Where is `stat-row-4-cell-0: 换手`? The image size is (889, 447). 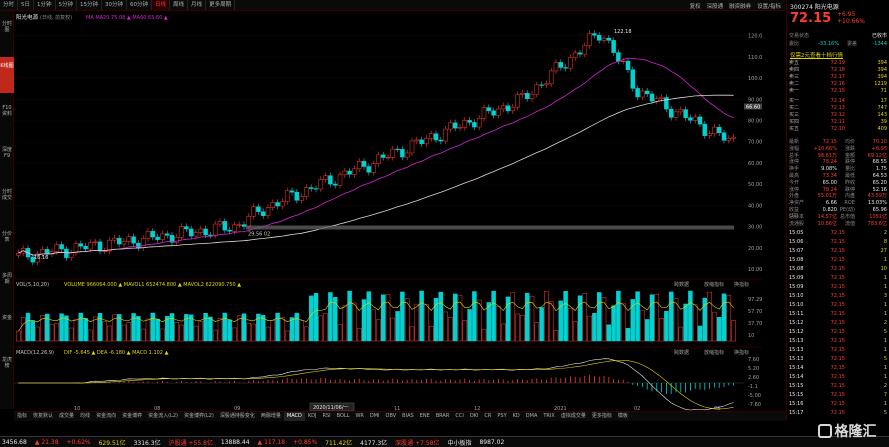 stat-row-4-cell-0: 换手 is located at coordinates (794, 169).